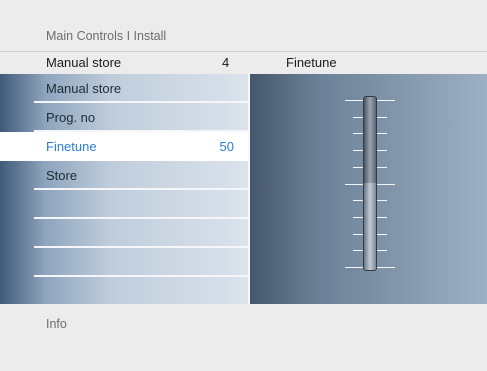  I want to click on menu-item-label: Store, so click(62, 175).